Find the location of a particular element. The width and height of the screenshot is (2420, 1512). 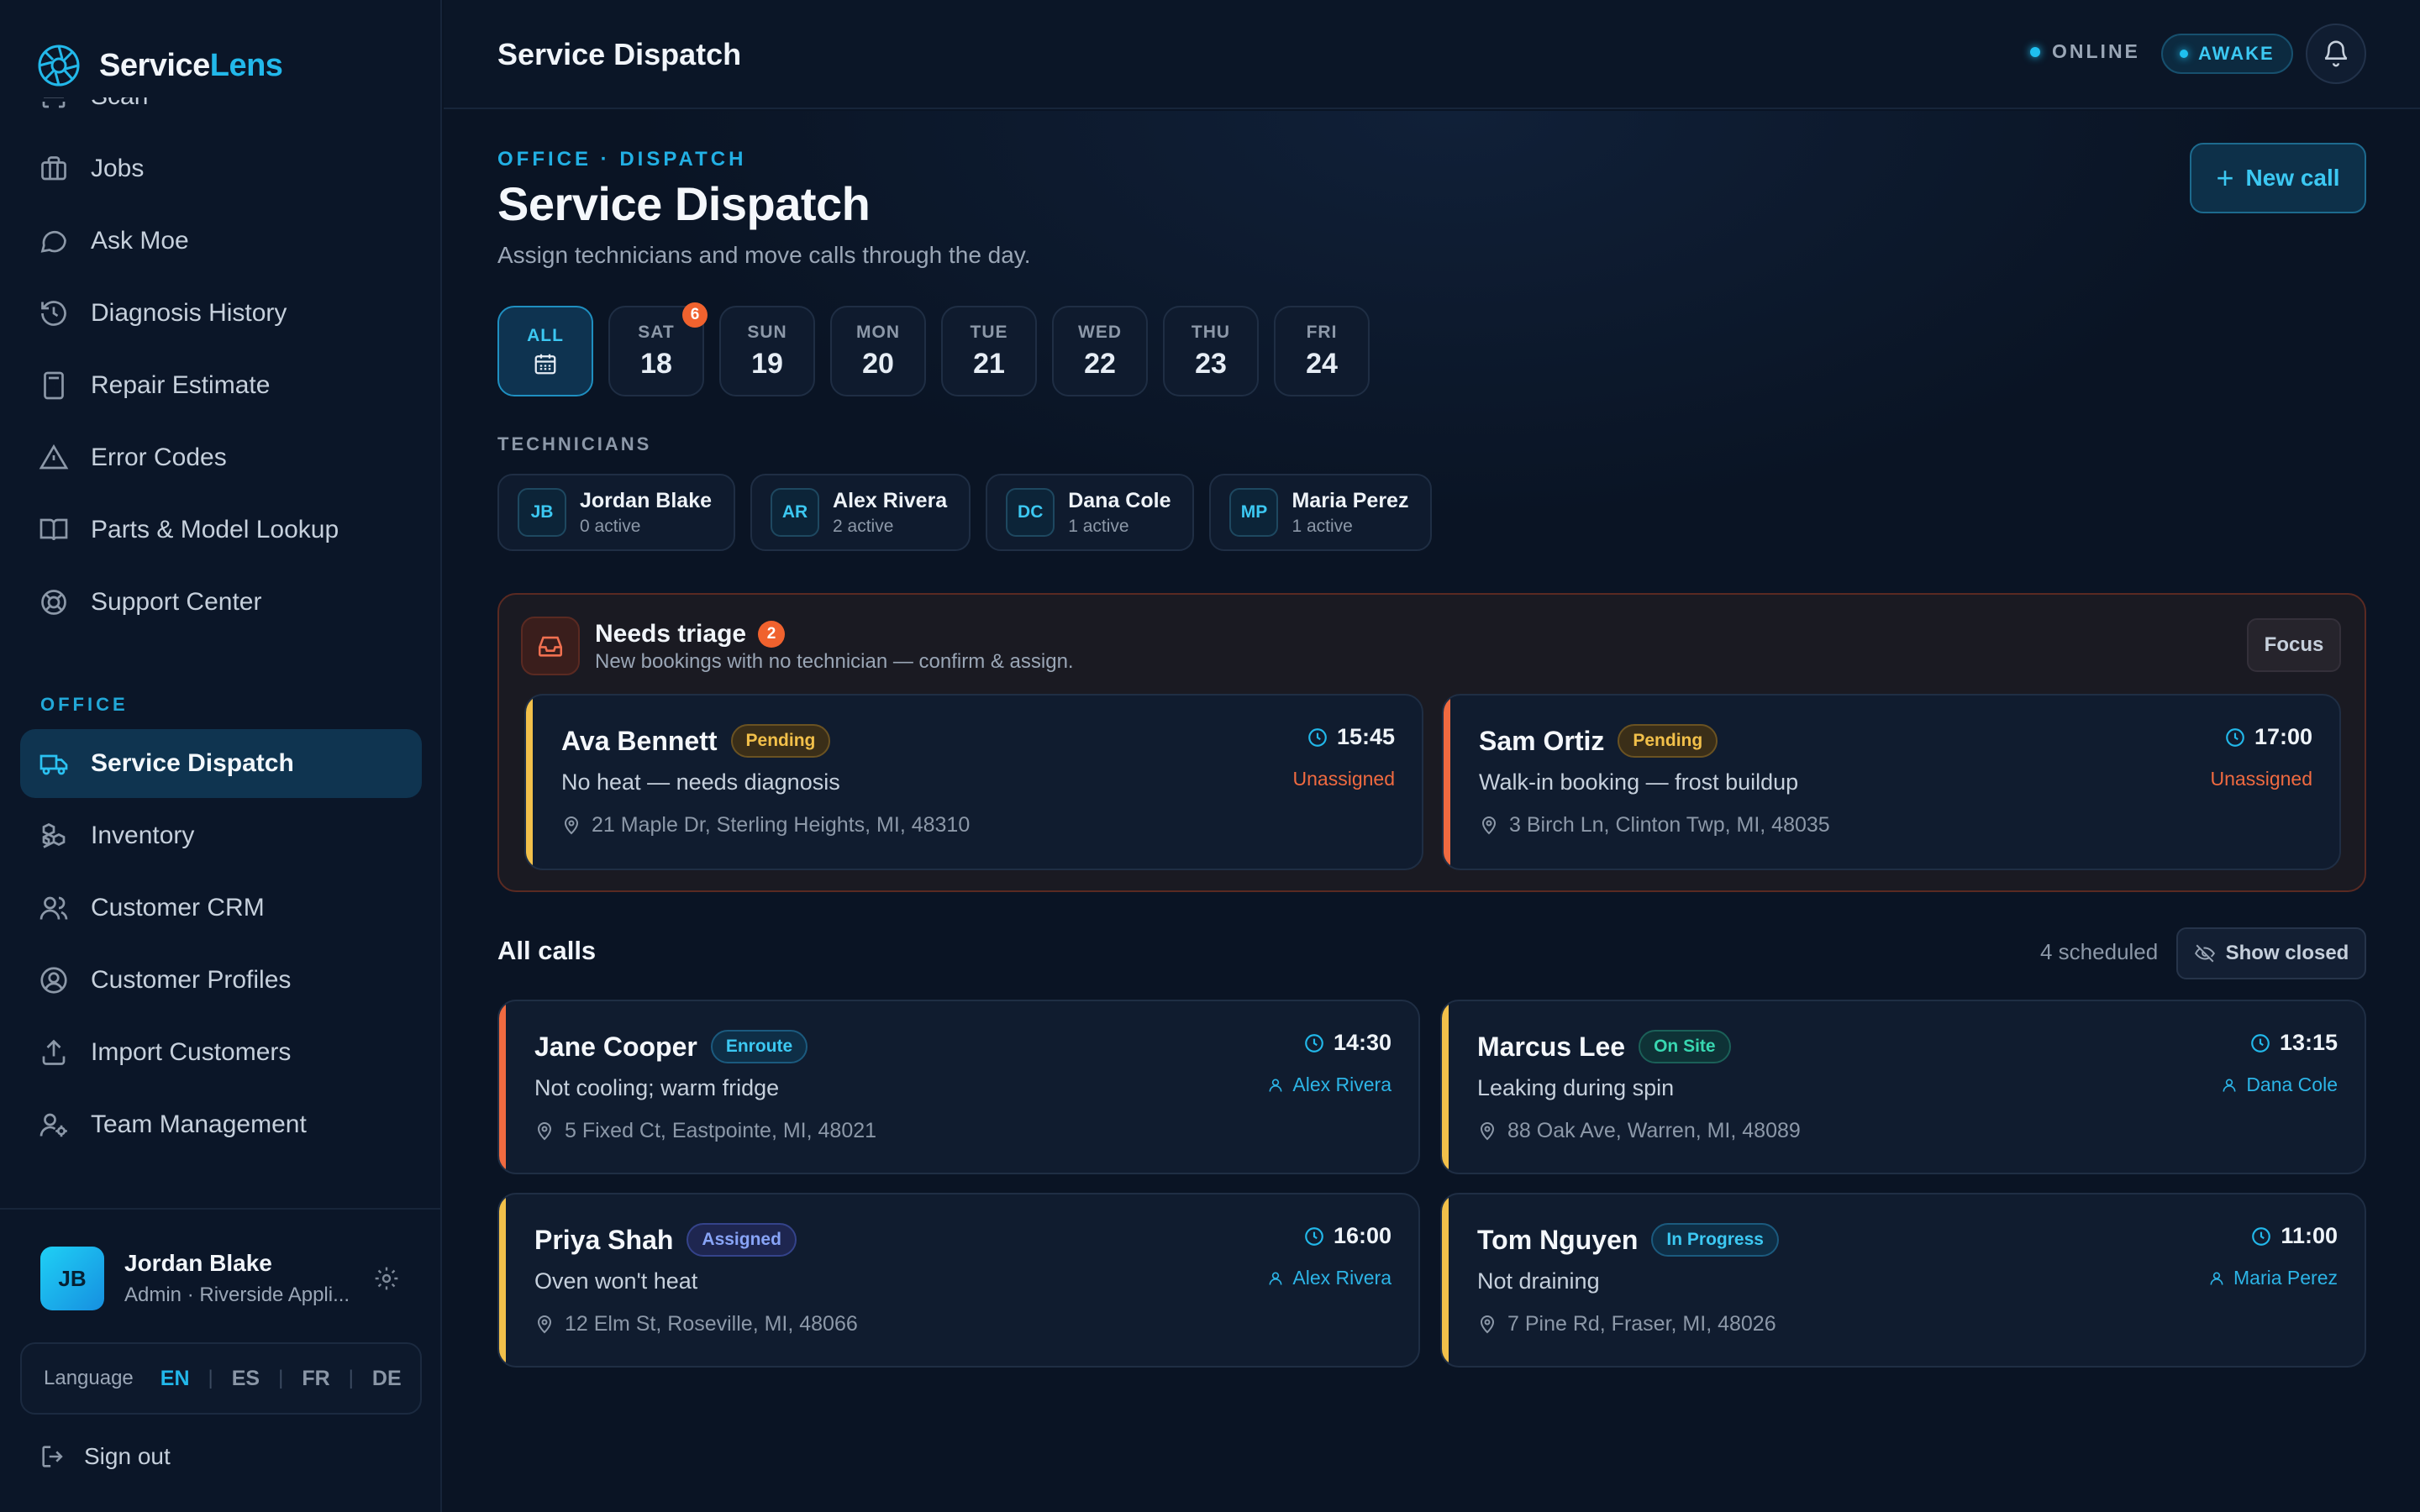

day-chip-wed: WED 22 is located at coordinates (1100, 351).